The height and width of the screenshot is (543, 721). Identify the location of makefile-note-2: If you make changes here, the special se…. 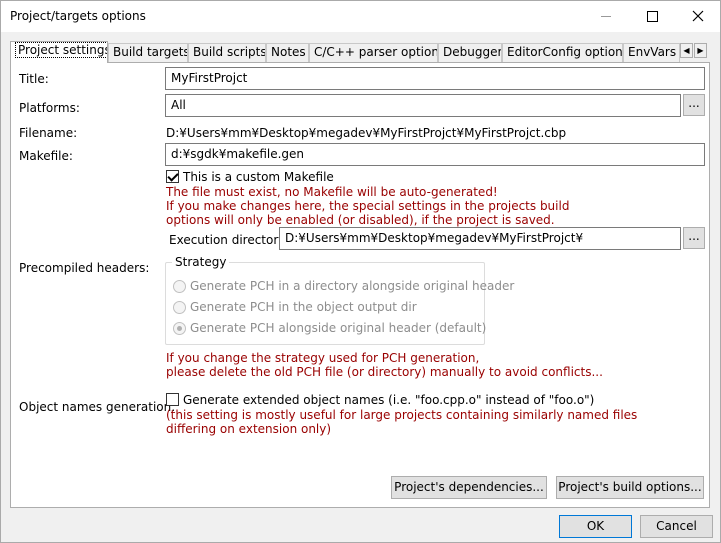
(368, 206).